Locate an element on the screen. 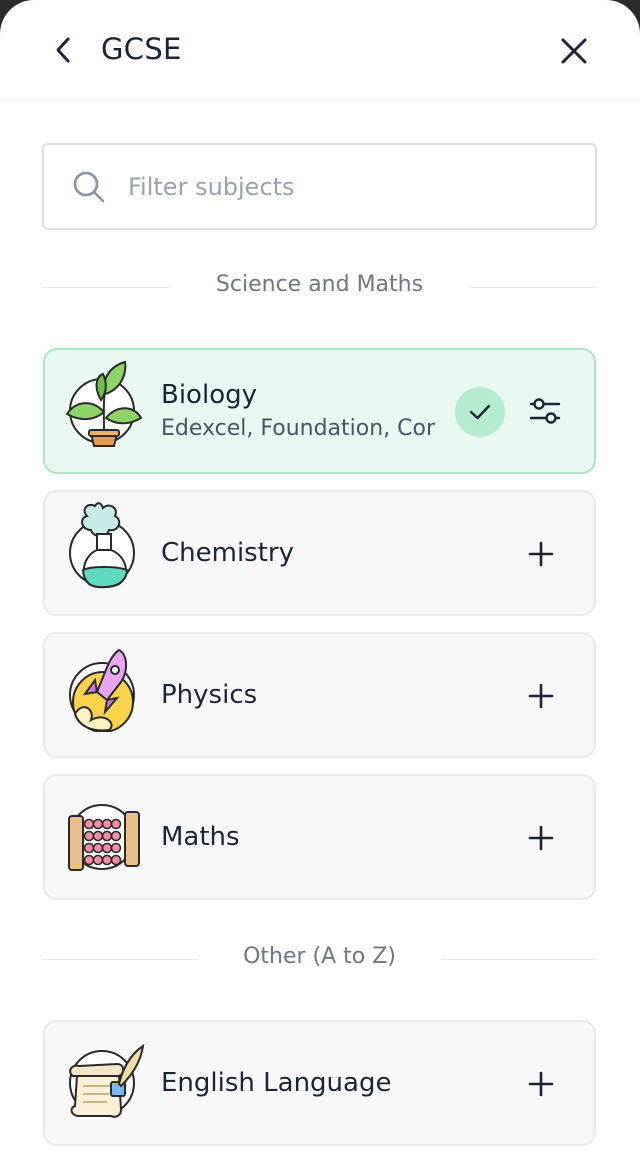 This screenshot has width=640, height=1152. check-icon is located at coordinates (480, 412).